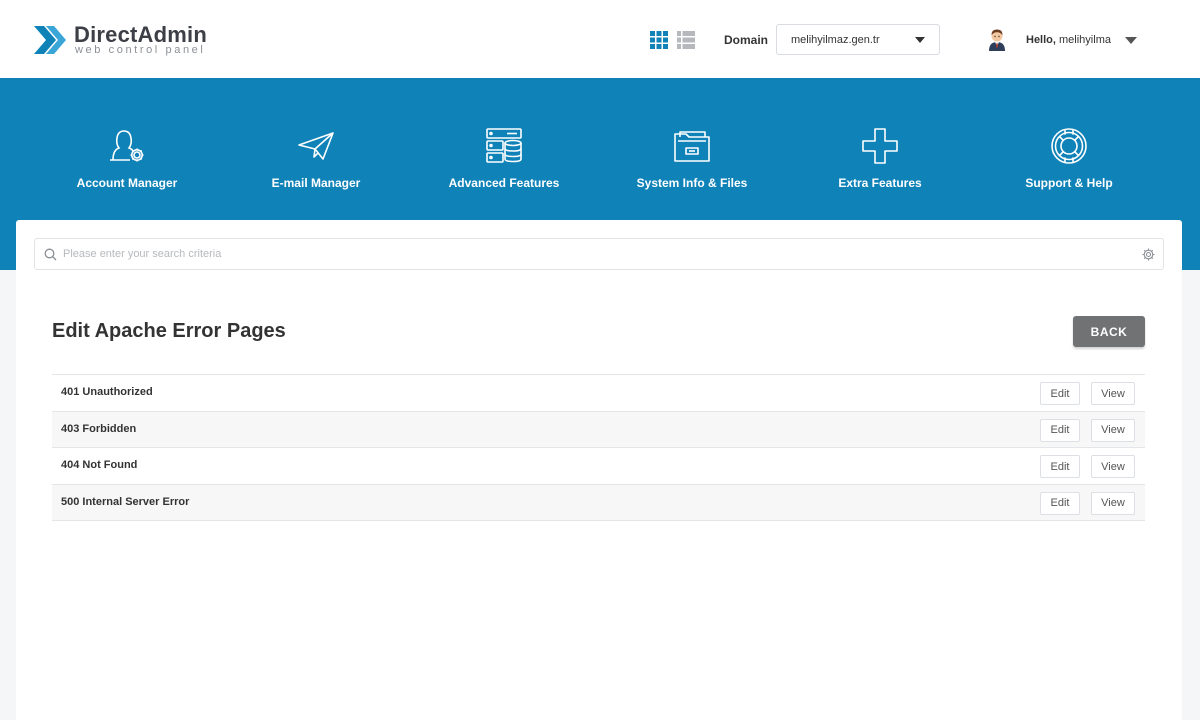 The height and width of the screenshot is (720, 1200). What do you see at coordinates (316, 146) in the screenshot?
I see `paper-plane-icon` at bounding box center [316, 146].